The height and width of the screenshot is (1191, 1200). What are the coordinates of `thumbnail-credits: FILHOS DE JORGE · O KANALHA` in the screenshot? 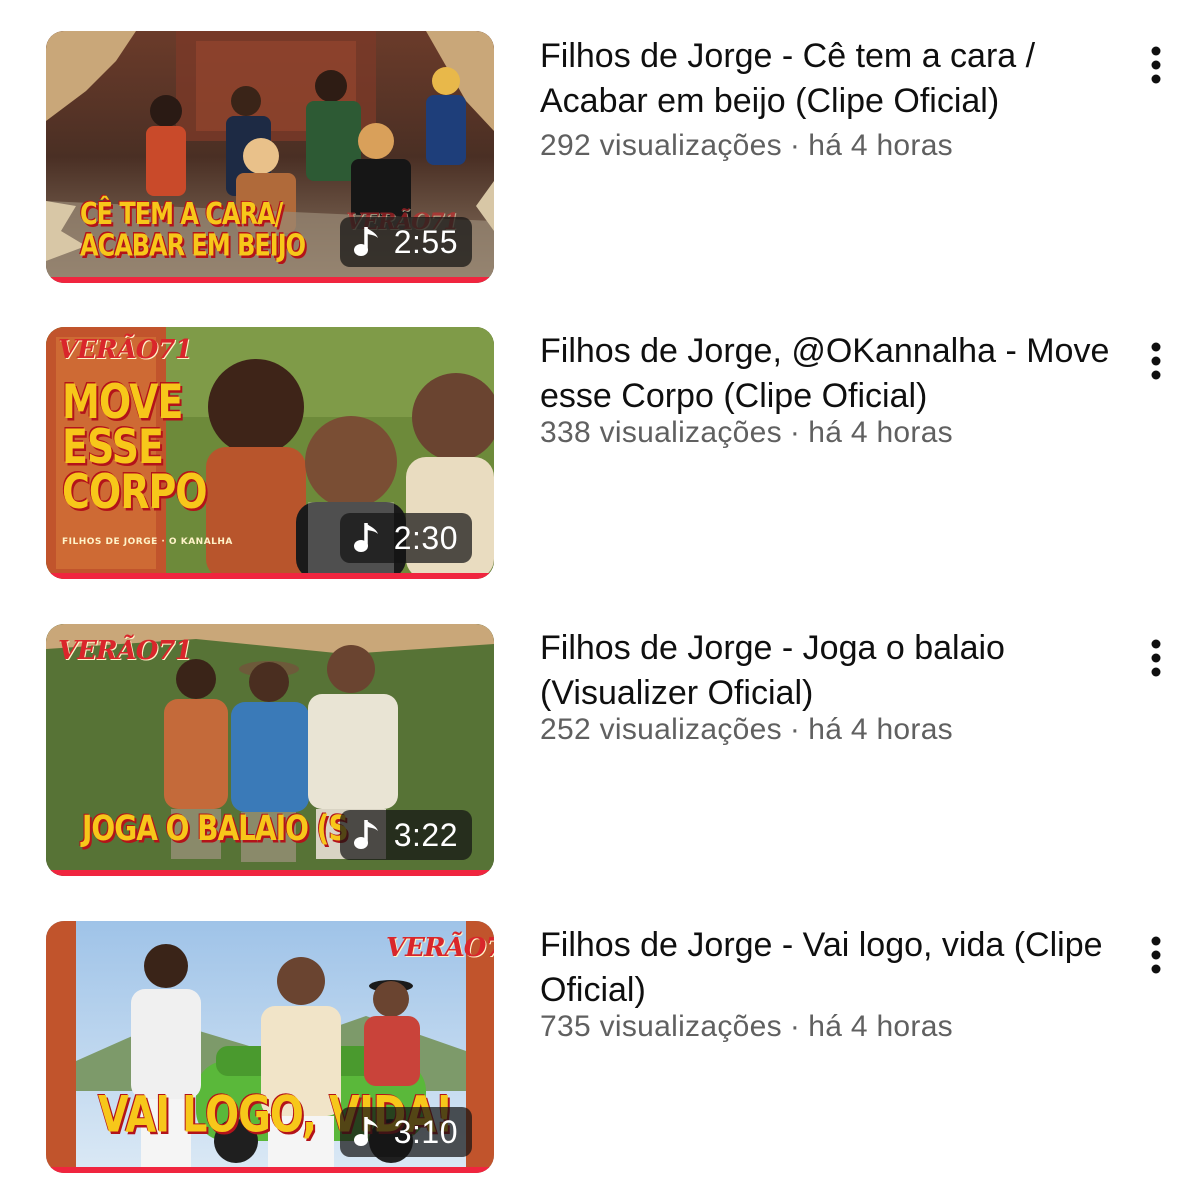 It's located at (147, 542).